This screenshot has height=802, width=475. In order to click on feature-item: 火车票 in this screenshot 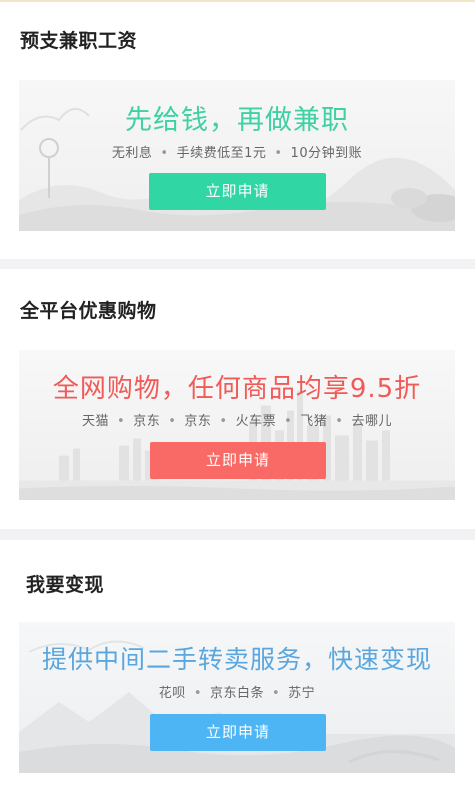, I will do `click(256, 421)`.